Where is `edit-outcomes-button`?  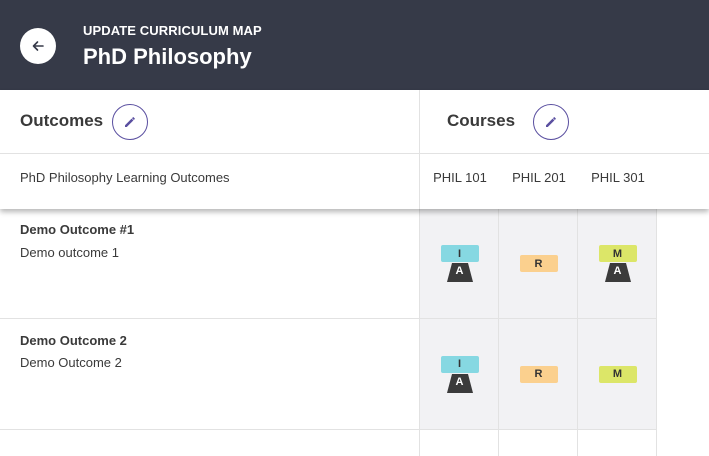
edit-outcomes-button is located at coordinates (130, 122).